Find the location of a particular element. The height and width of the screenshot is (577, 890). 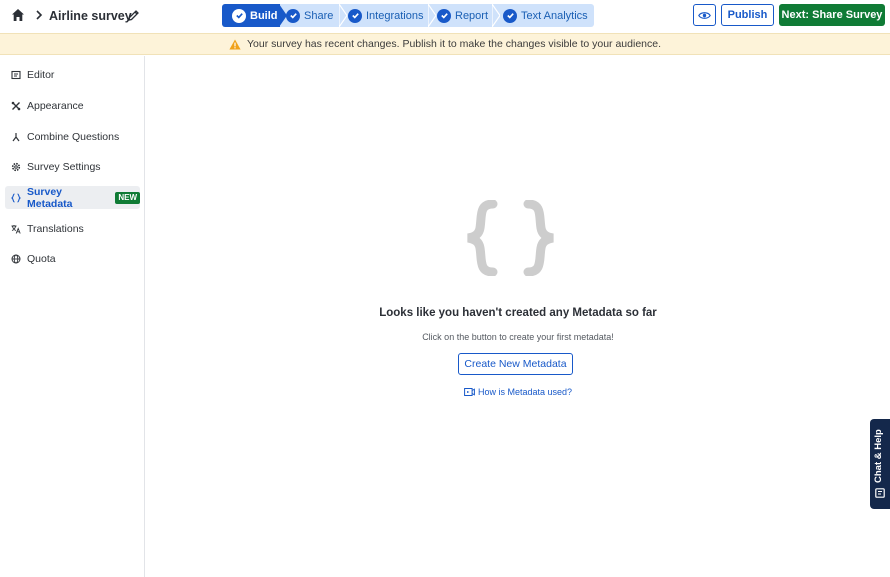

sidebar-item-label: Combine Questions is located at coordinates (73, 136).